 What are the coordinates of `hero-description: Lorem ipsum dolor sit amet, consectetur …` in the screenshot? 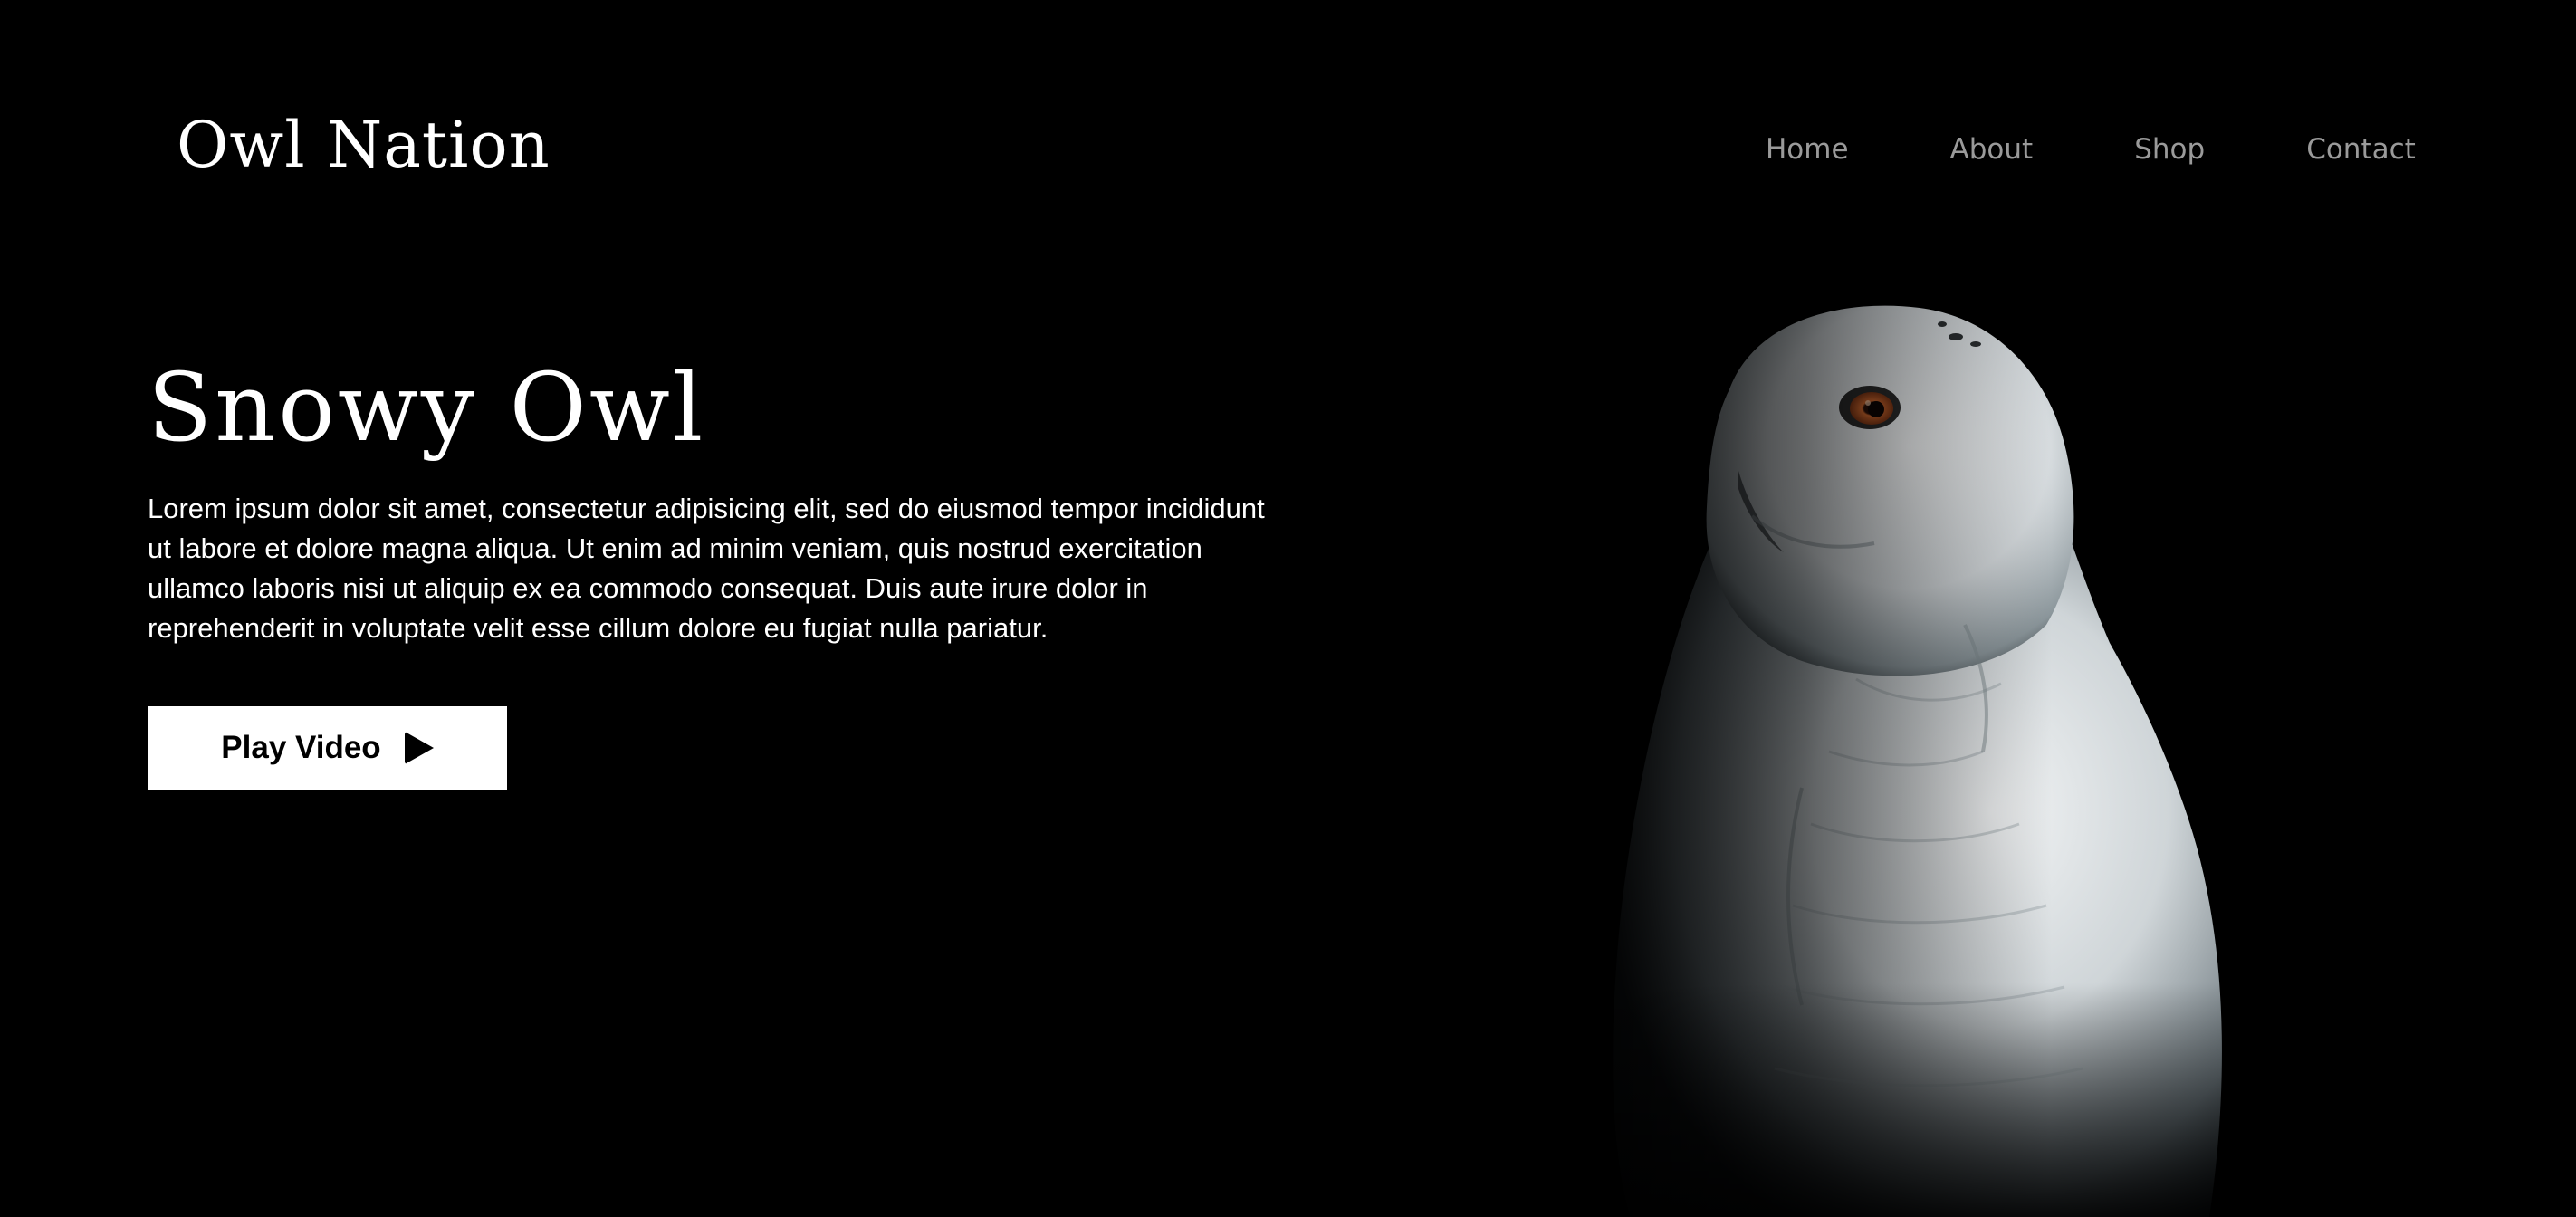 It's located at (706, 568).